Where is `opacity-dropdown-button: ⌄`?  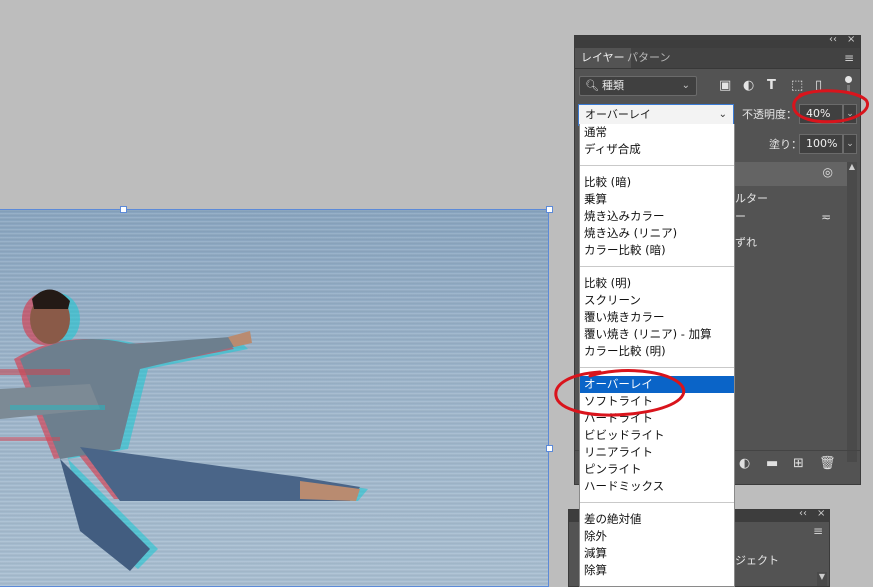 opacity-dropdown-button: ⌄ is located at coordinates (850, 114).